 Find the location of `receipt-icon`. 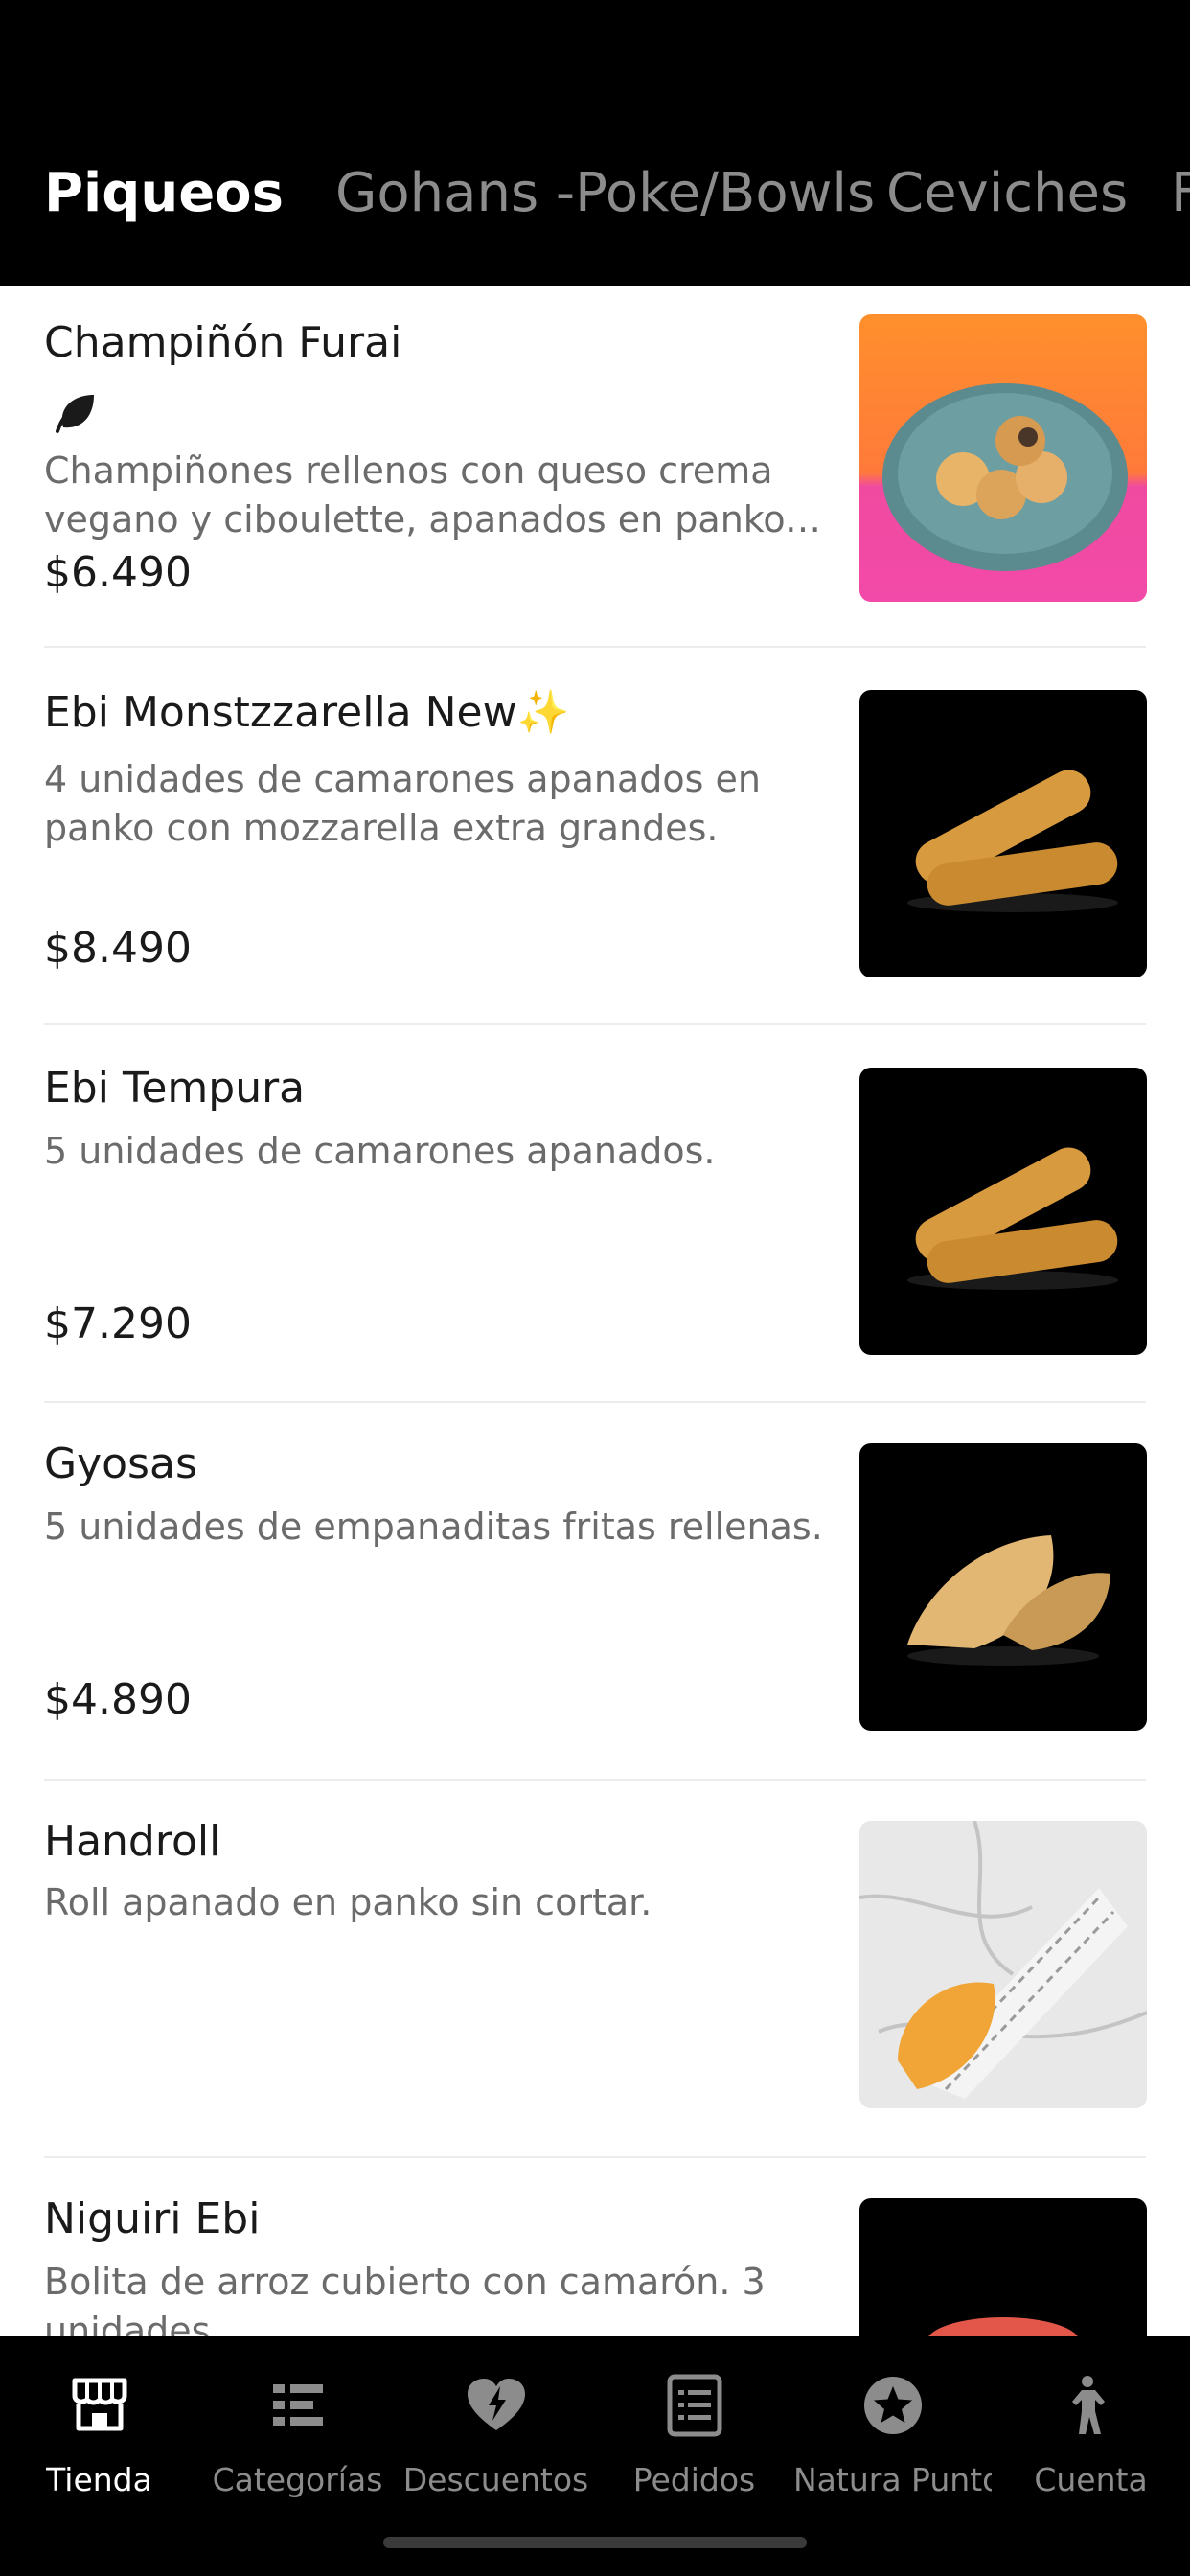

receipt-icon is located at coordinates (695, 2405).